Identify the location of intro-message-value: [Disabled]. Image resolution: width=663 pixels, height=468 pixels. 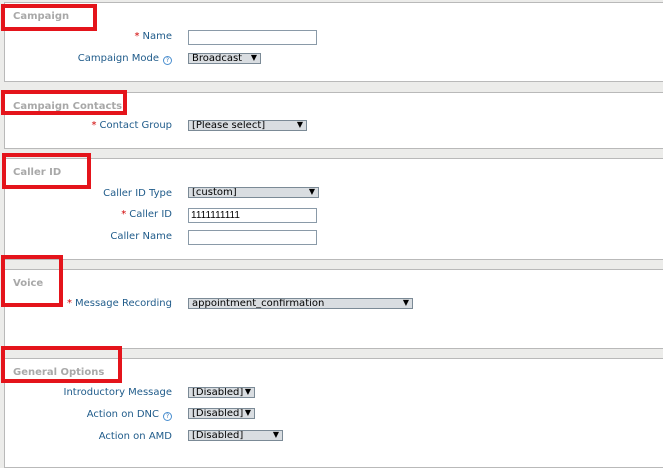
(218, 392).